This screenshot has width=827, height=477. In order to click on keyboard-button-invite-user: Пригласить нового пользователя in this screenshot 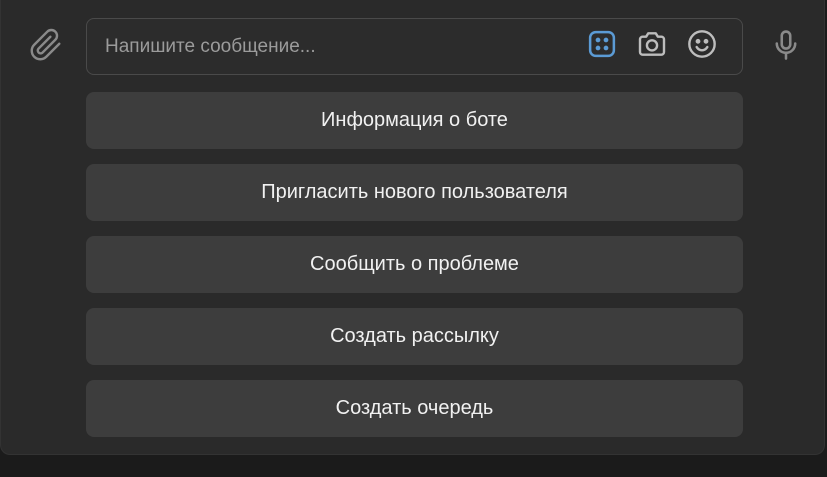, I will do `click(414, 192)`.